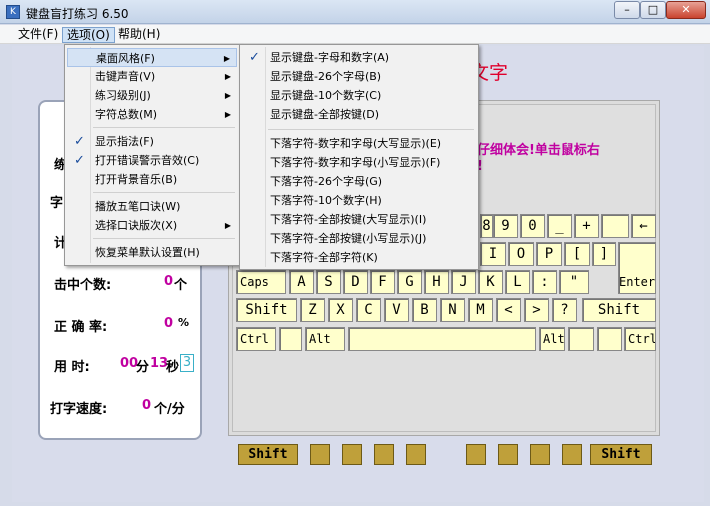  Describe the element at coordinates (517, 282) in the screenshot. I see `key-l: L` at that location.